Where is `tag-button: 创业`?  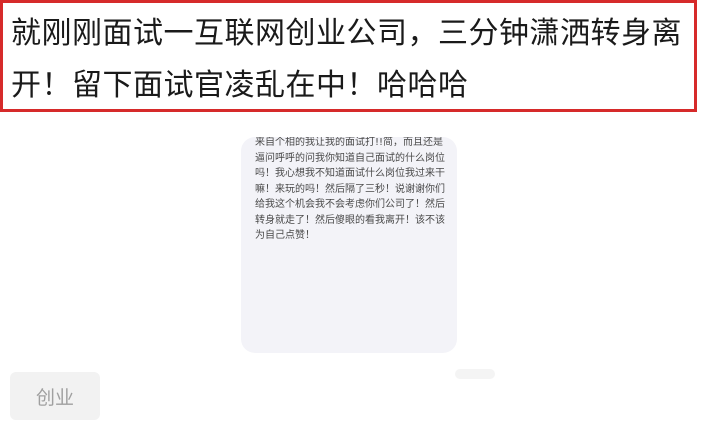 tag-button: 创业 is located at coordinates (55, 396).